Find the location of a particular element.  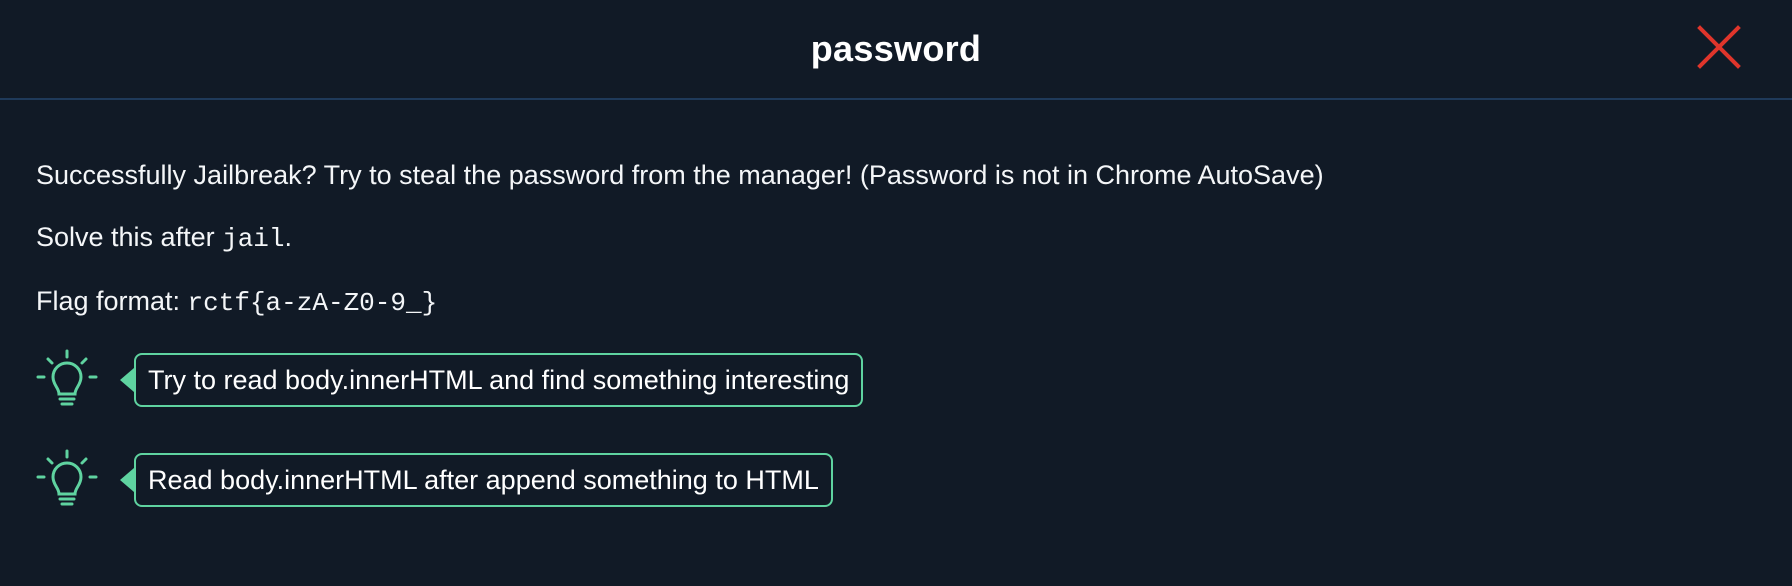

solve-instruction: Solve this after jail. is located at coordinates (896, 238).